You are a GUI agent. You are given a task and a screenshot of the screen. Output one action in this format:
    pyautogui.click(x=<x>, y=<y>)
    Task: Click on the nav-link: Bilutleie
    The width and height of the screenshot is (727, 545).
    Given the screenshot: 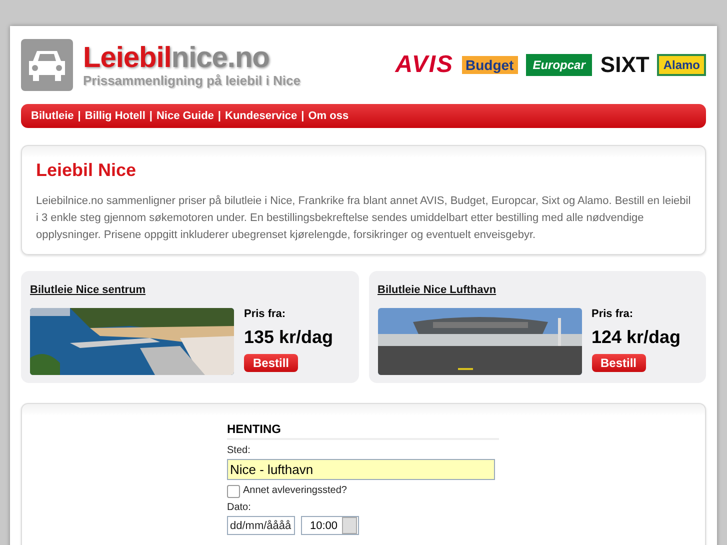 What is the action you would take?
    pyautogui.click(x=52, y=116)
    